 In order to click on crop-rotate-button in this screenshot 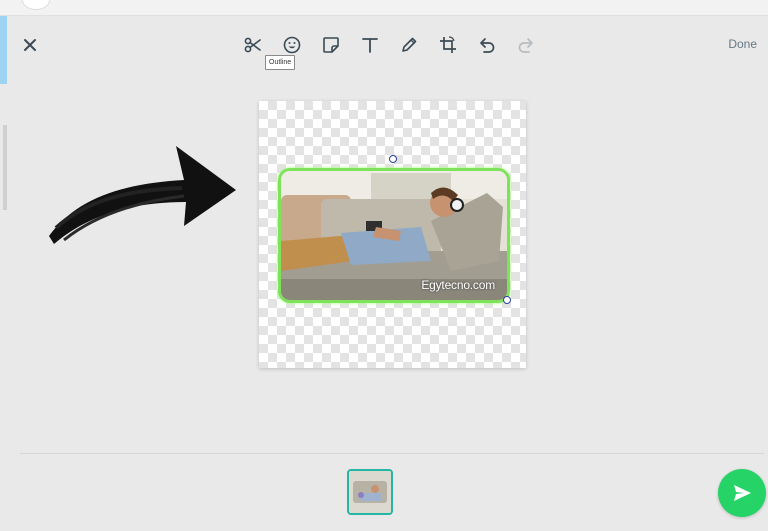, I will do `click(448, 45)`.